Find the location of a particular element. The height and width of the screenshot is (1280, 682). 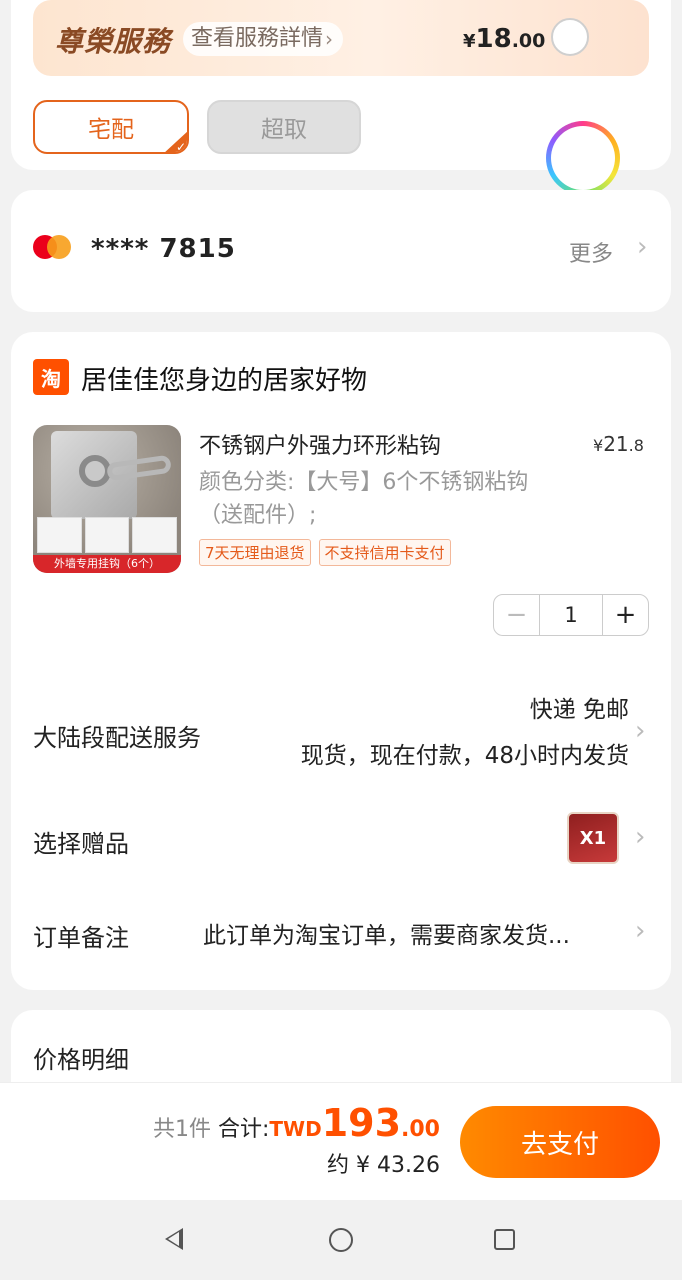

gift-thumbnail: X1 is located at coordinates (593, 838).